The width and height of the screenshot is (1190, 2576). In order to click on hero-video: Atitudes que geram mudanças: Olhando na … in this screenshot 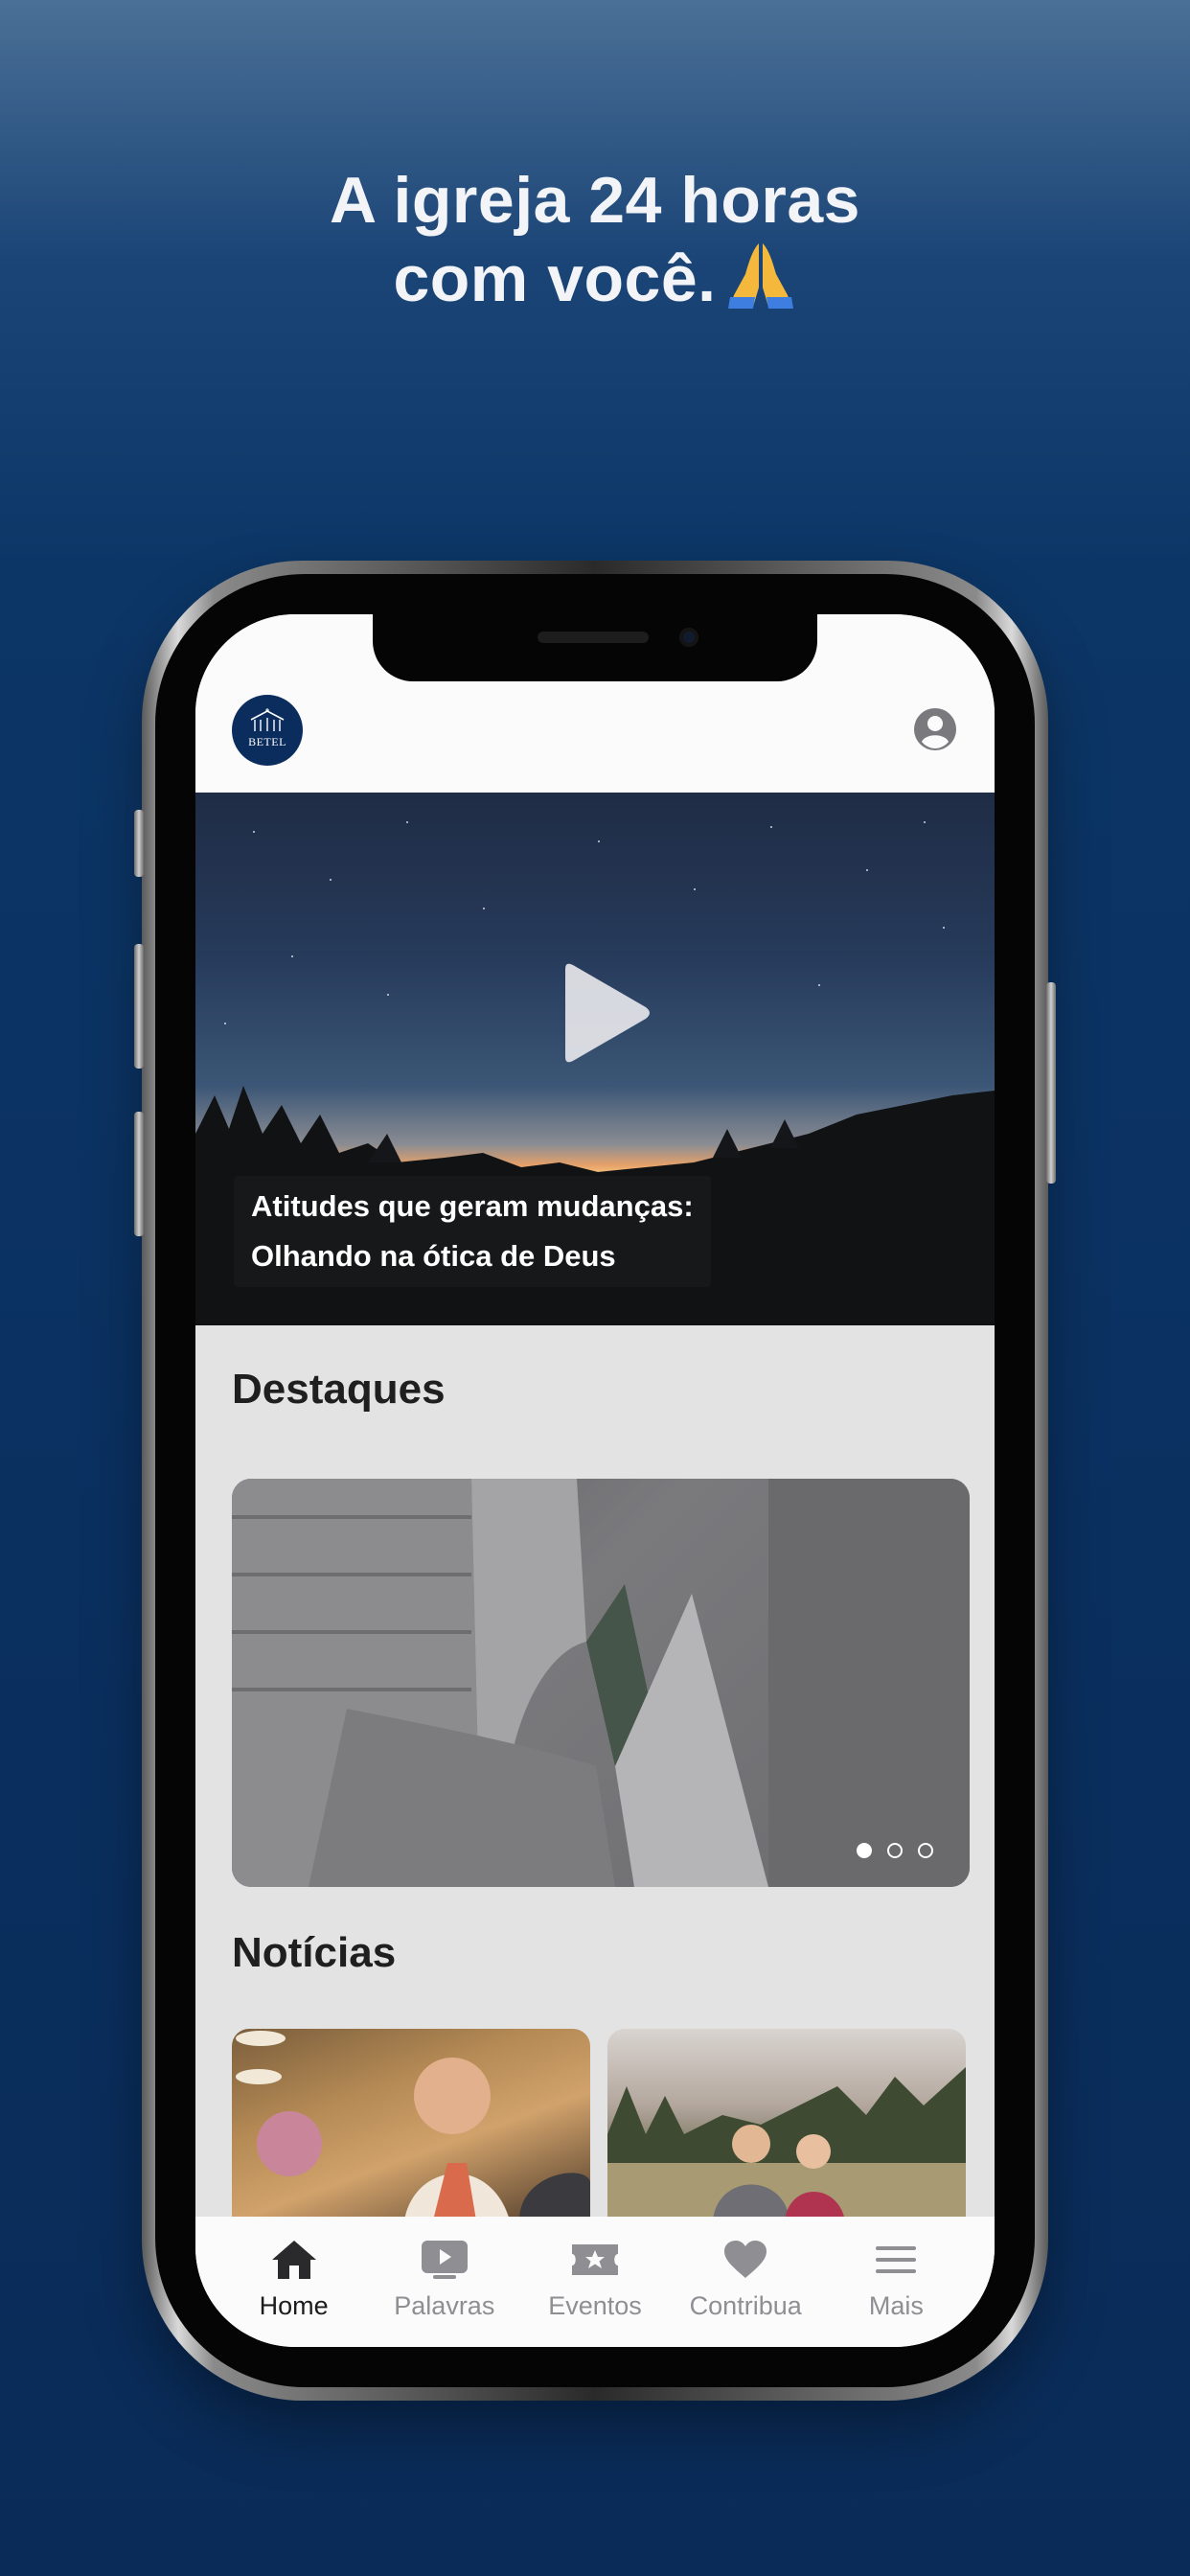, I will do `click(595, 1059)`.